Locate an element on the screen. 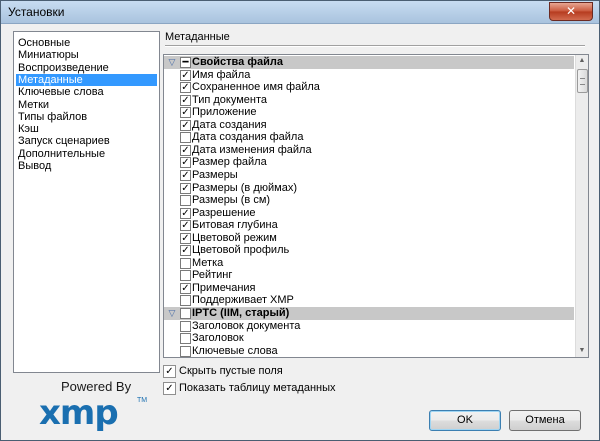  metadata-field-row: Заголовок документа is located at coordinates (369, 326).